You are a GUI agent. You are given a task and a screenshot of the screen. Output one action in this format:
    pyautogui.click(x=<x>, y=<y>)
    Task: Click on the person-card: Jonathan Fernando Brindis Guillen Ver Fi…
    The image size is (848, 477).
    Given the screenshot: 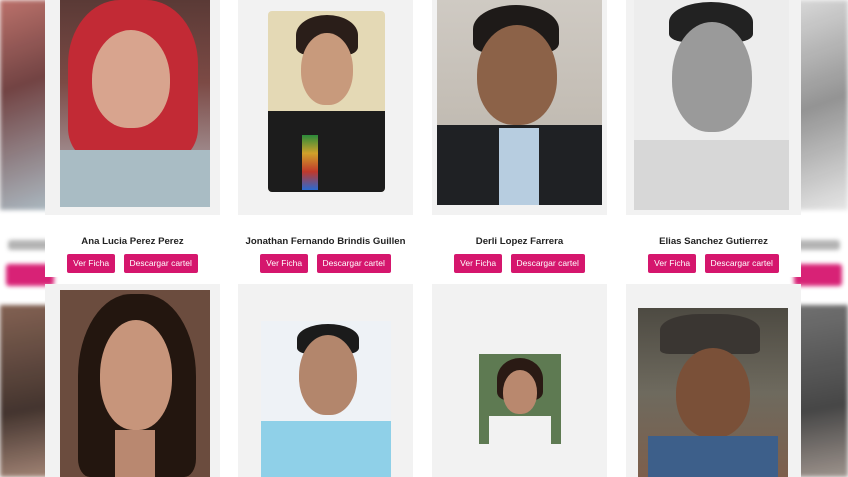 What is the action you would take?
    pyautogui.click(x=325, y=138)
    